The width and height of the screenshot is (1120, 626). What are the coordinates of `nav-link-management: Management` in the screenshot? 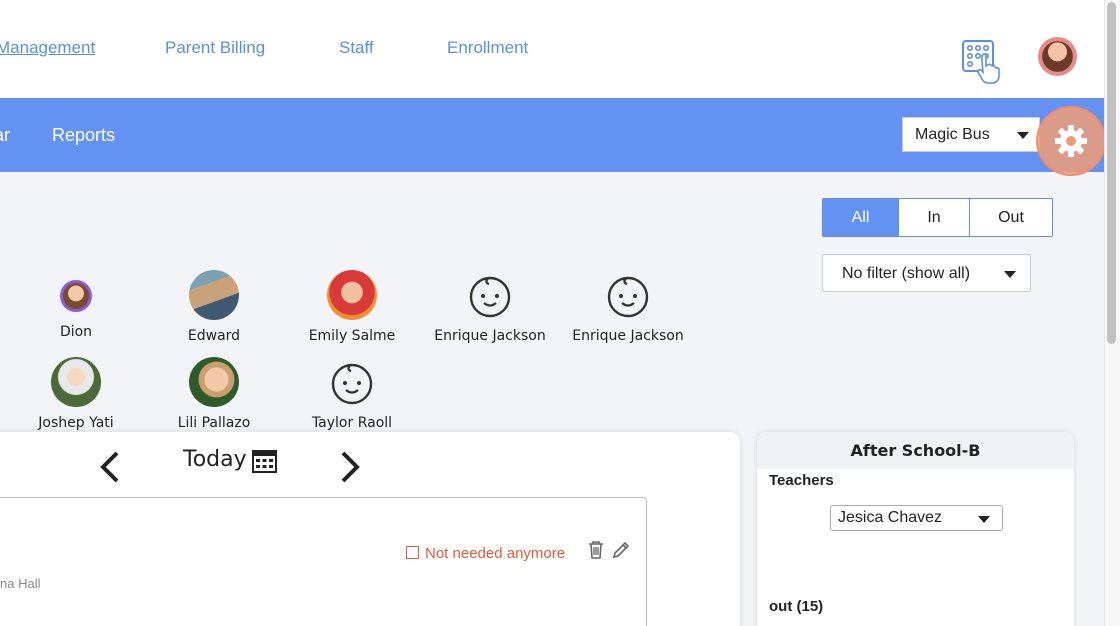 It's located at (47, 48).